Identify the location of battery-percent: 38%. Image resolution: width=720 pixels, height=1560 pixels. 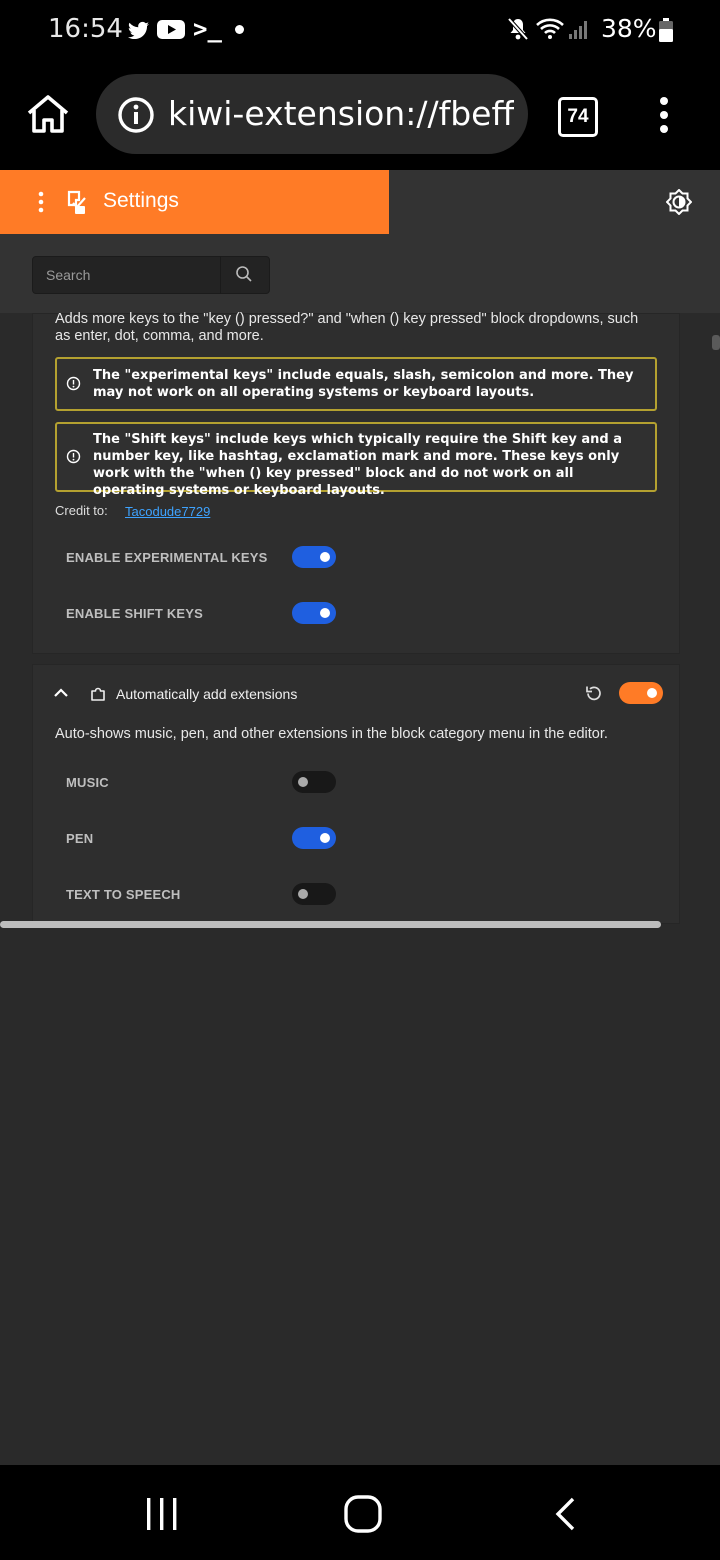
(629, 28).